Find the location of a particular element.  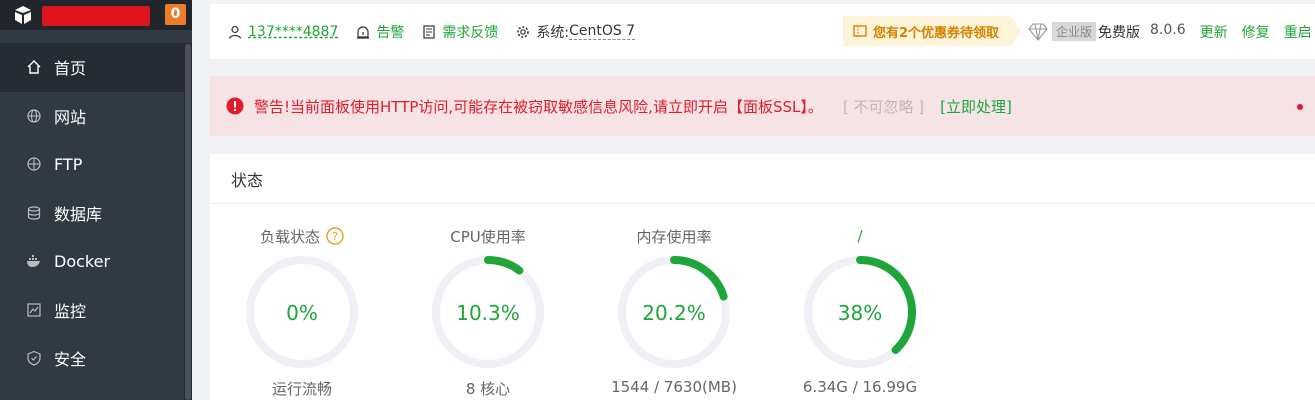

logo-bar: 0 is located at coordinates (96, 15).